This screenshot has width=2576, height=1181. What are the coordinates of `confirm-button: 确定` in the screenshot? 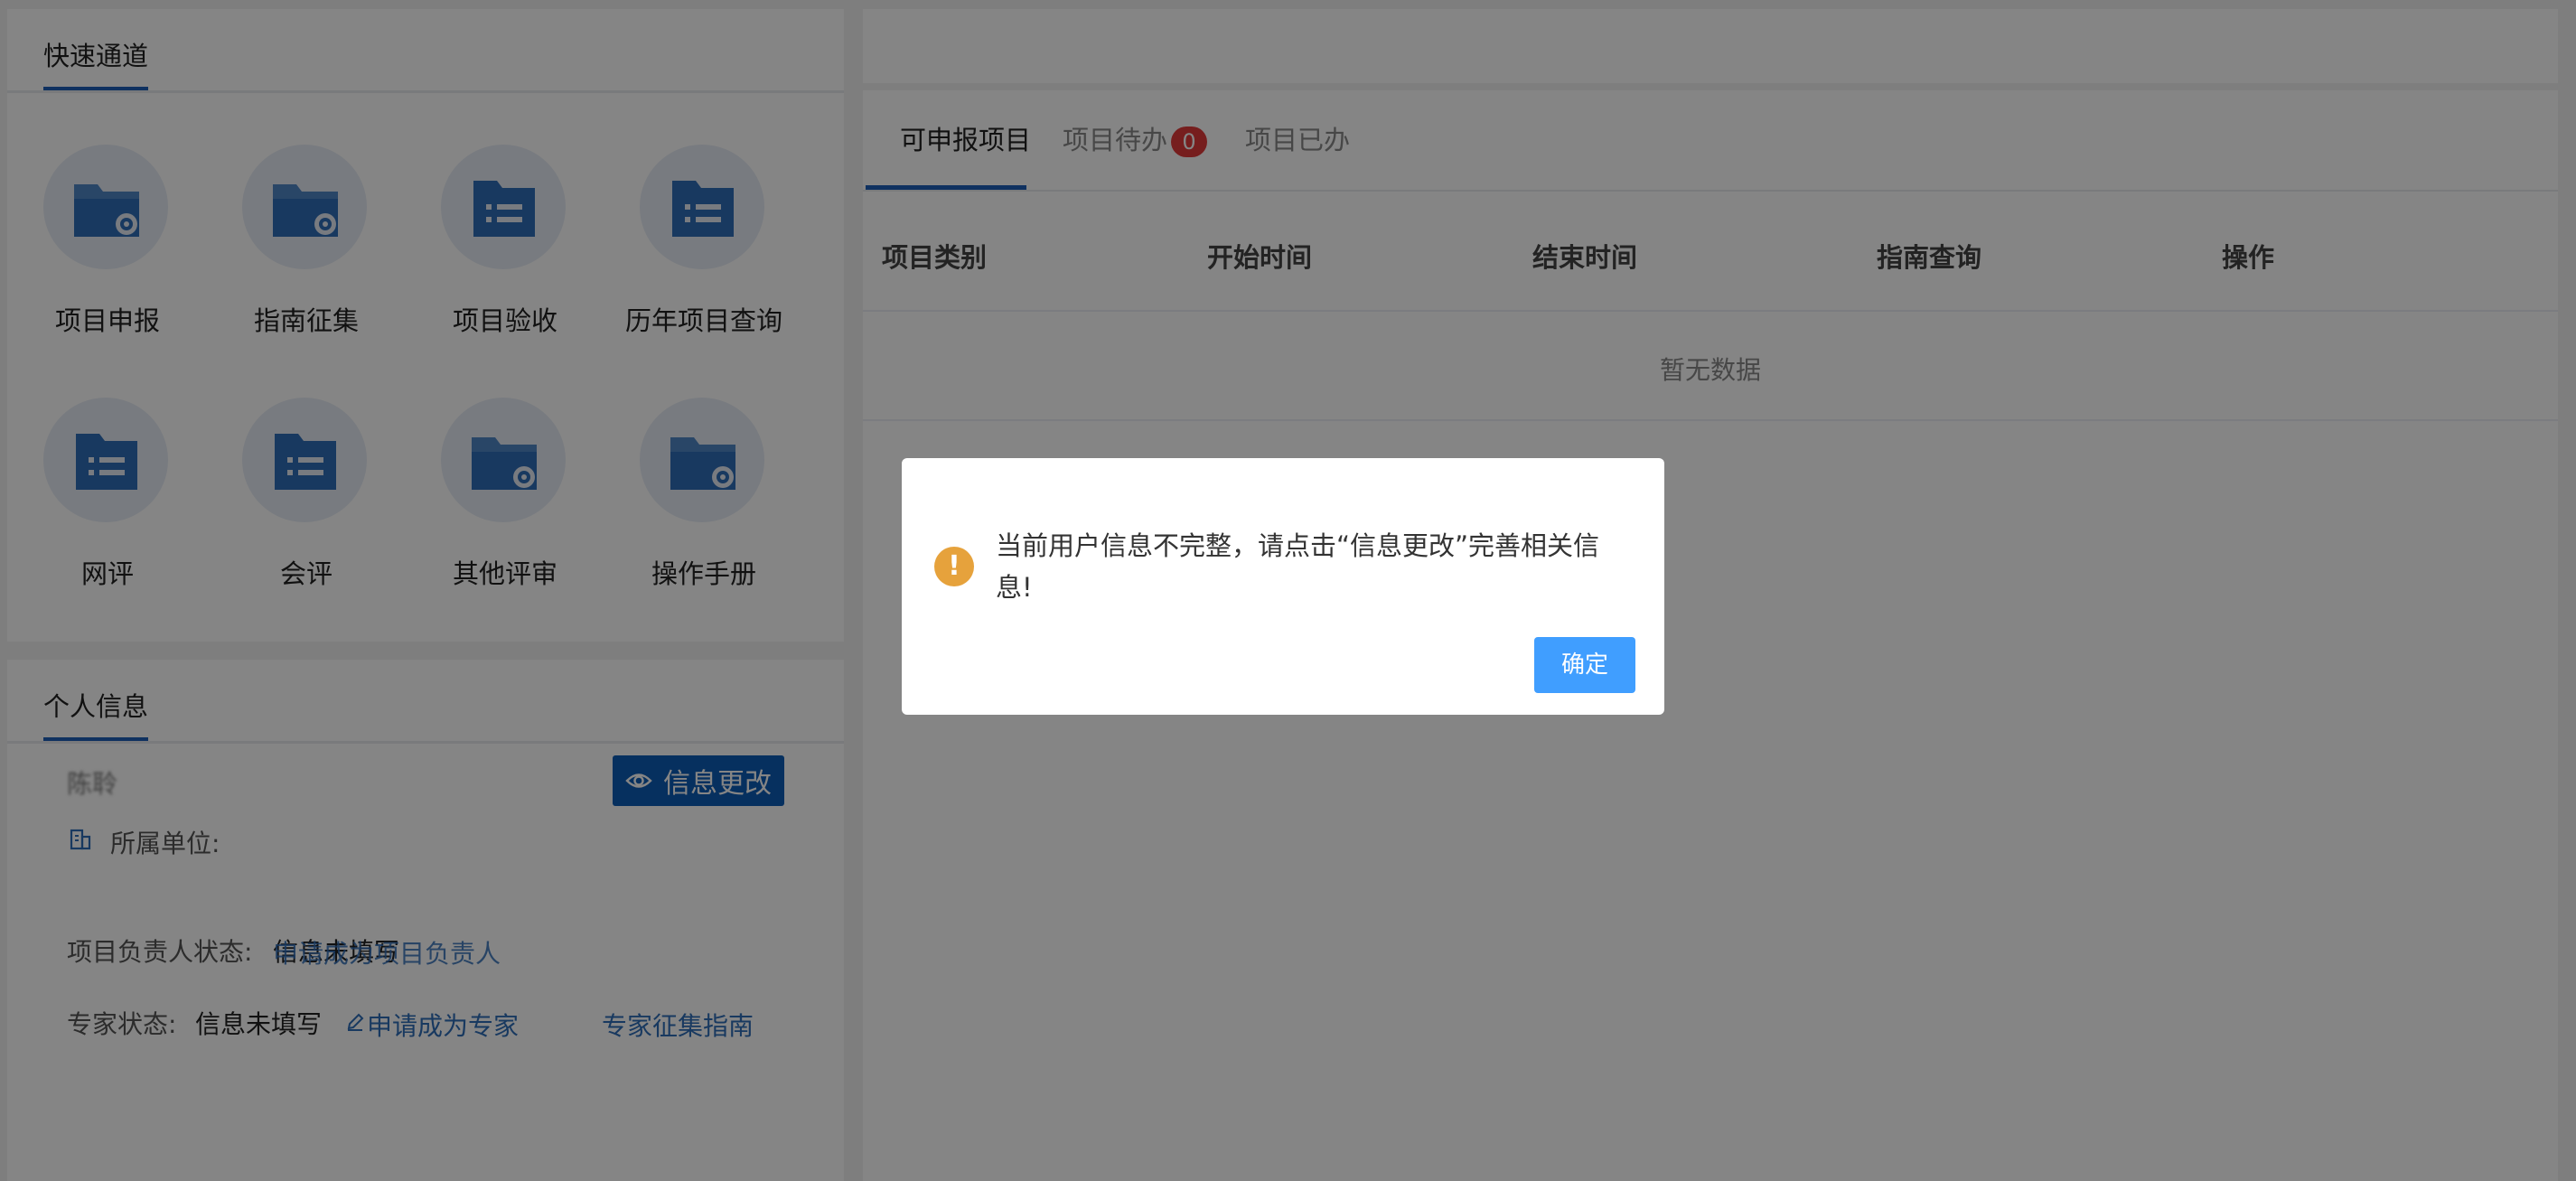 It's located at (1584, 665).